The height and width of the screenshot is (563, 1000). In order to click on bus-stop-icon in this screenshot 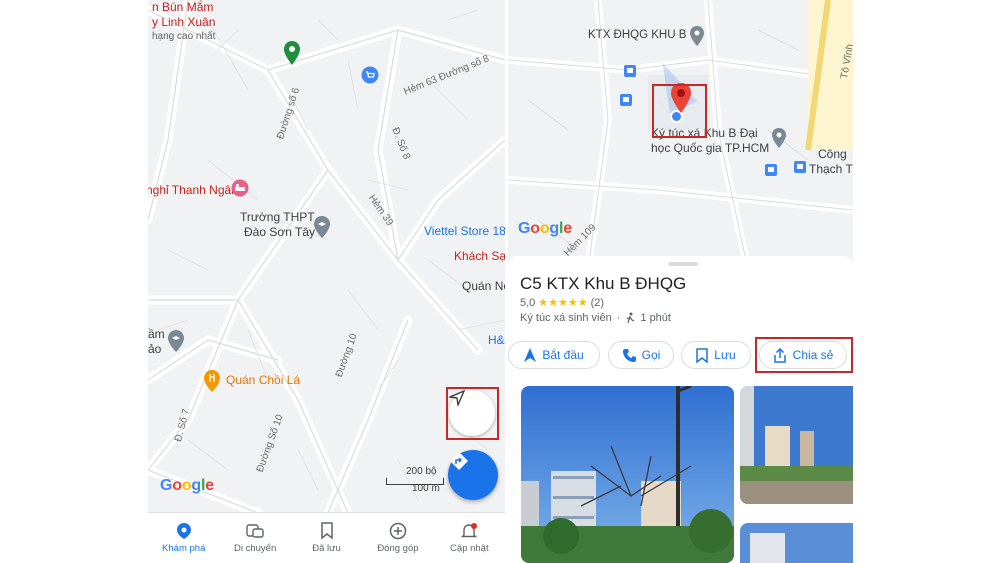, I will do `click(630, 71)`.